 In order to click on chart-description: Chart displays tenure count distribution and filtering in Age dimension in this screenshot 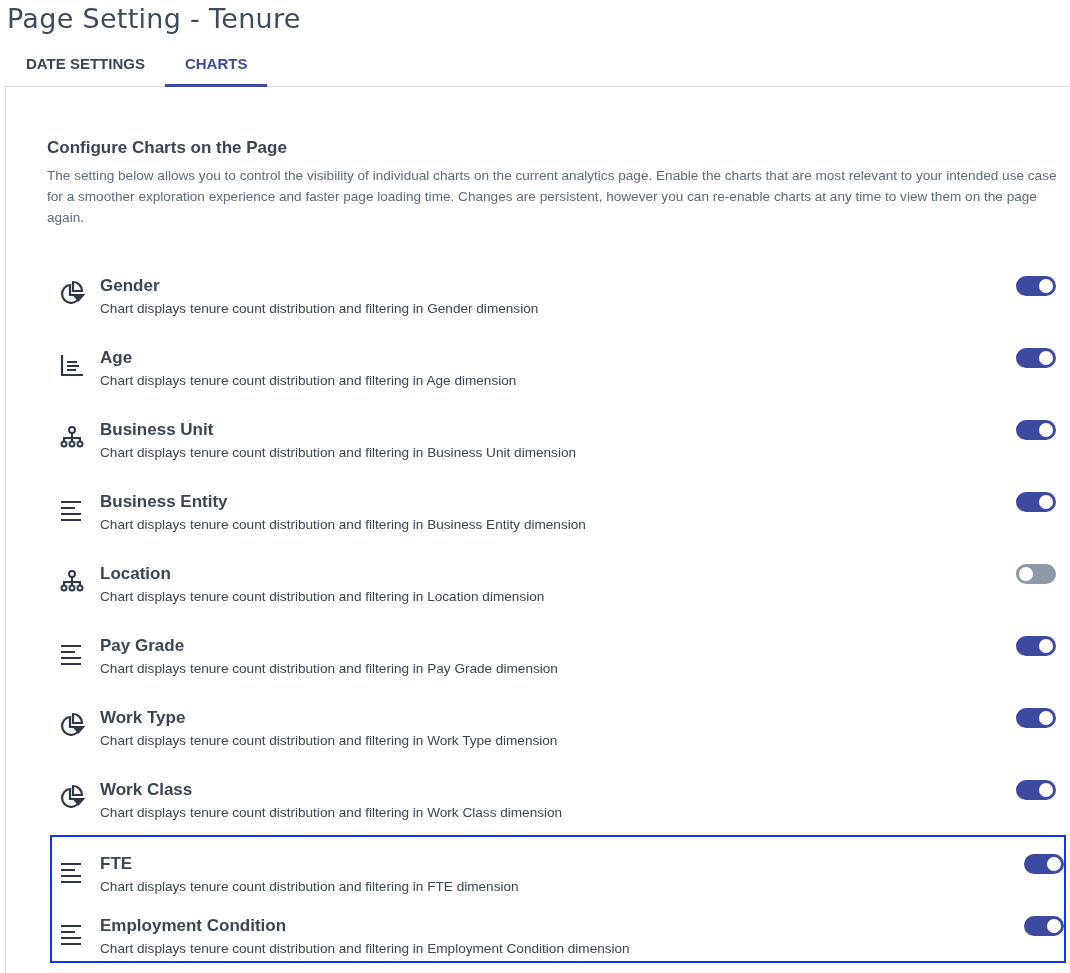, I will do `click(309, 381)`.